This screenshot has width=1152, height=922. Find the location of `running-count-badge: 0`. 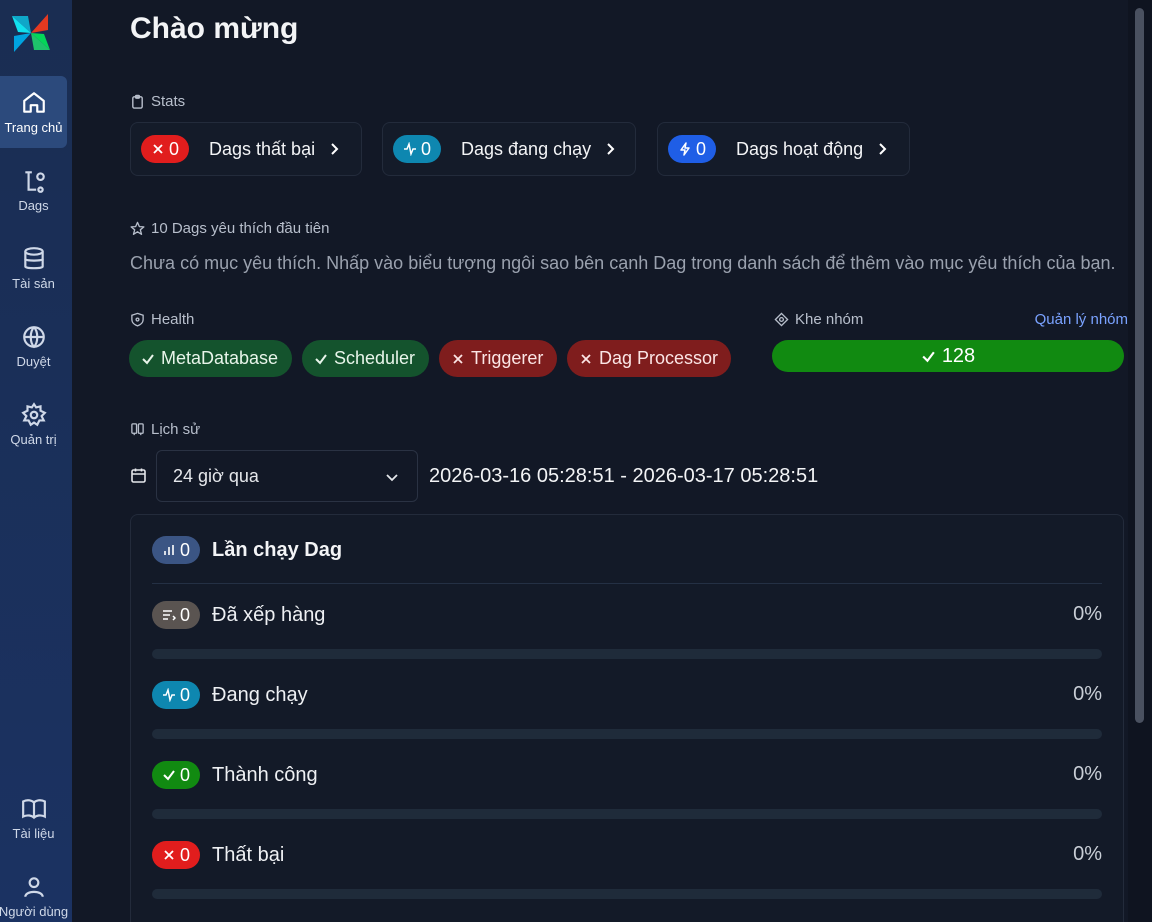

running-count-badge: 0 is located at coordinates (176, 695).